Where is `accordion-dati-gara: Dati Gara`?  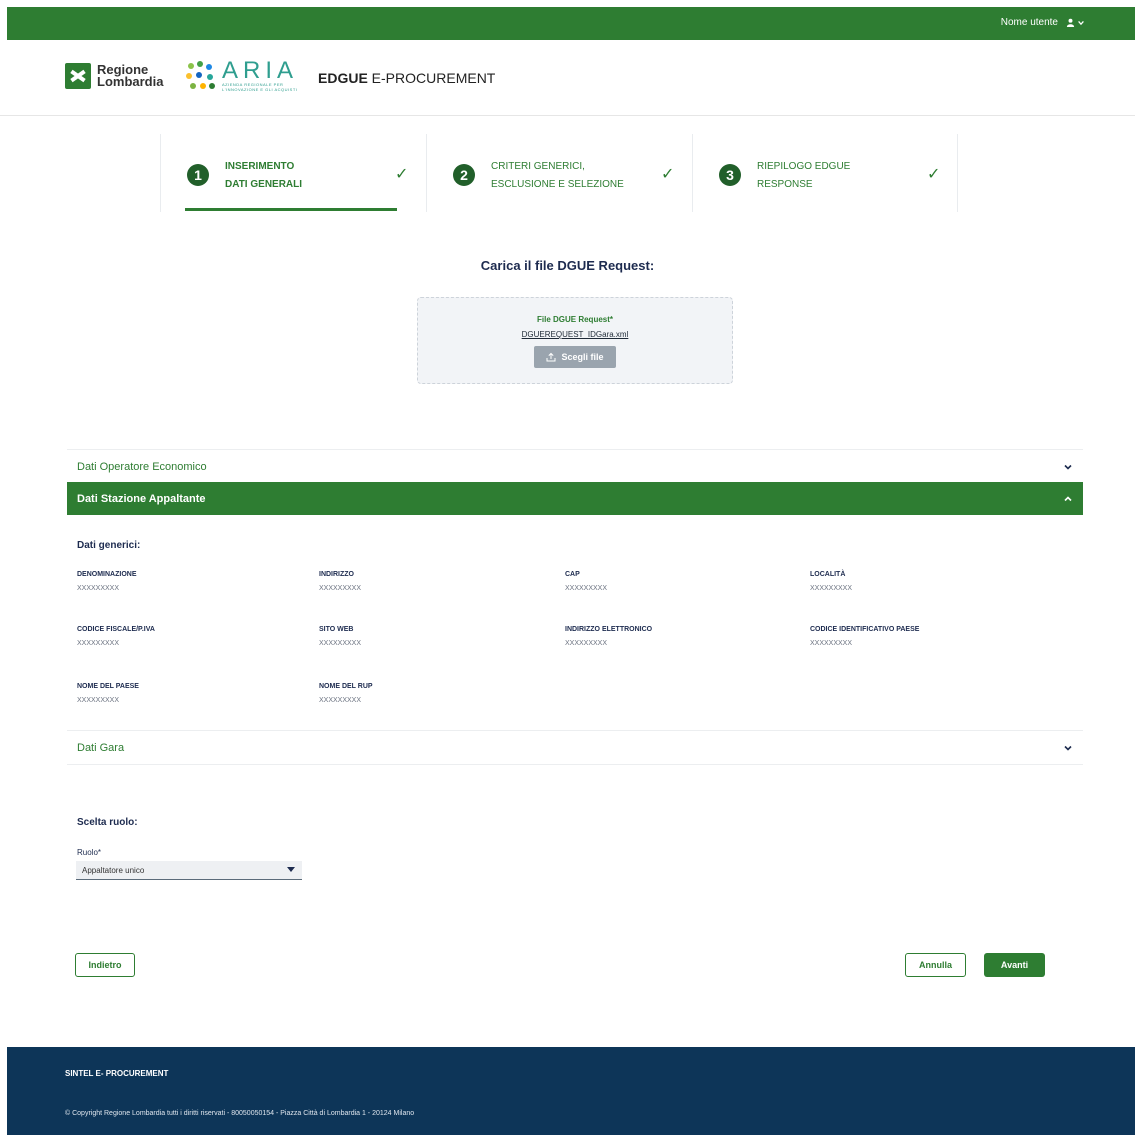
accordion-dati-gara: Dati Gara is located at coordinates (575, 747).